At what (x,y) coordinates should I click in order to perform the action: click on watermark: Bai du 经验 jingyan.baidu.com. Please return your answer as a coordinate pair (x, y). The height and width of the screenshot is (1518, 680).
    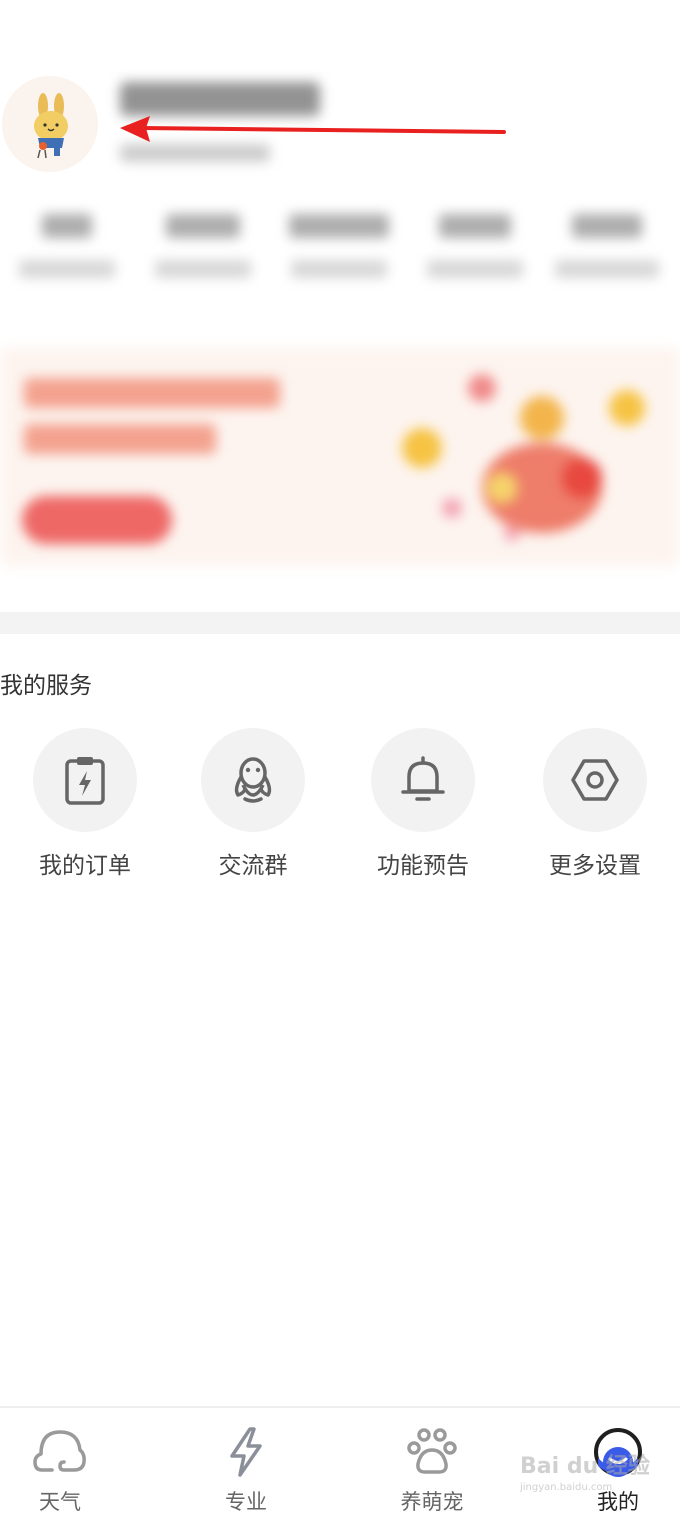
    Looking at the image, I should click on (585, 1470).